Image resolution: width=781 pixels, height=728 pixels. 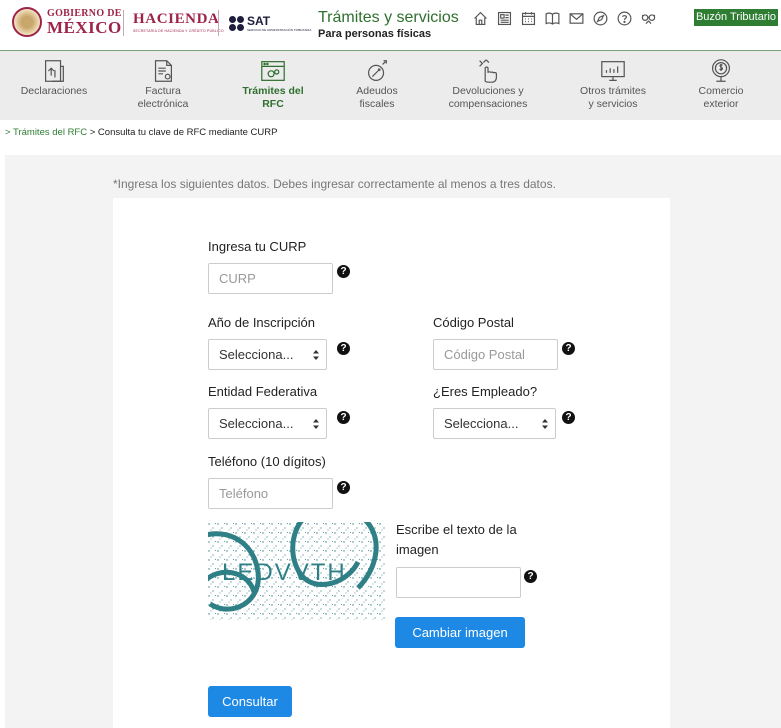 What do you see at coordinates (377, 70) in the screenshot?
I see `adeudos-icon` at bounding box center [377, 70].